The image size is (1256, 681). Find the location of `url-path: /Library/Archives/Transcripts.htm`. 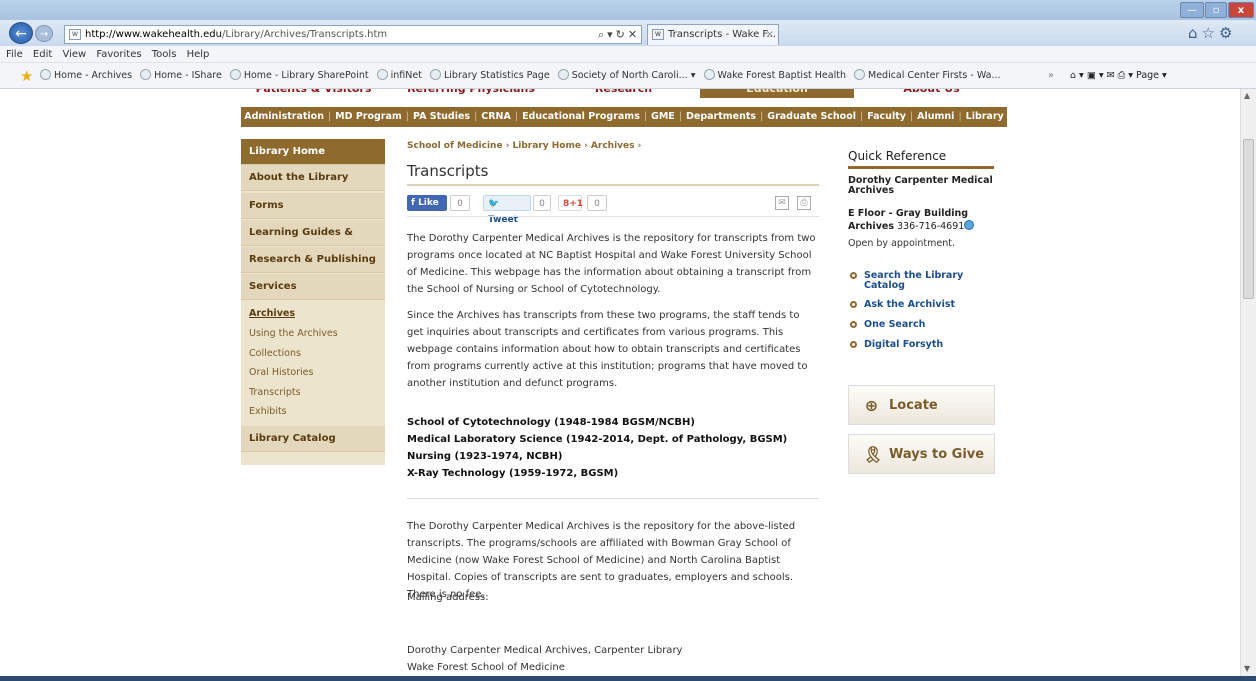

url-path: /Library/Archives/Transcripts.htm is located at coordinates (305, 34).